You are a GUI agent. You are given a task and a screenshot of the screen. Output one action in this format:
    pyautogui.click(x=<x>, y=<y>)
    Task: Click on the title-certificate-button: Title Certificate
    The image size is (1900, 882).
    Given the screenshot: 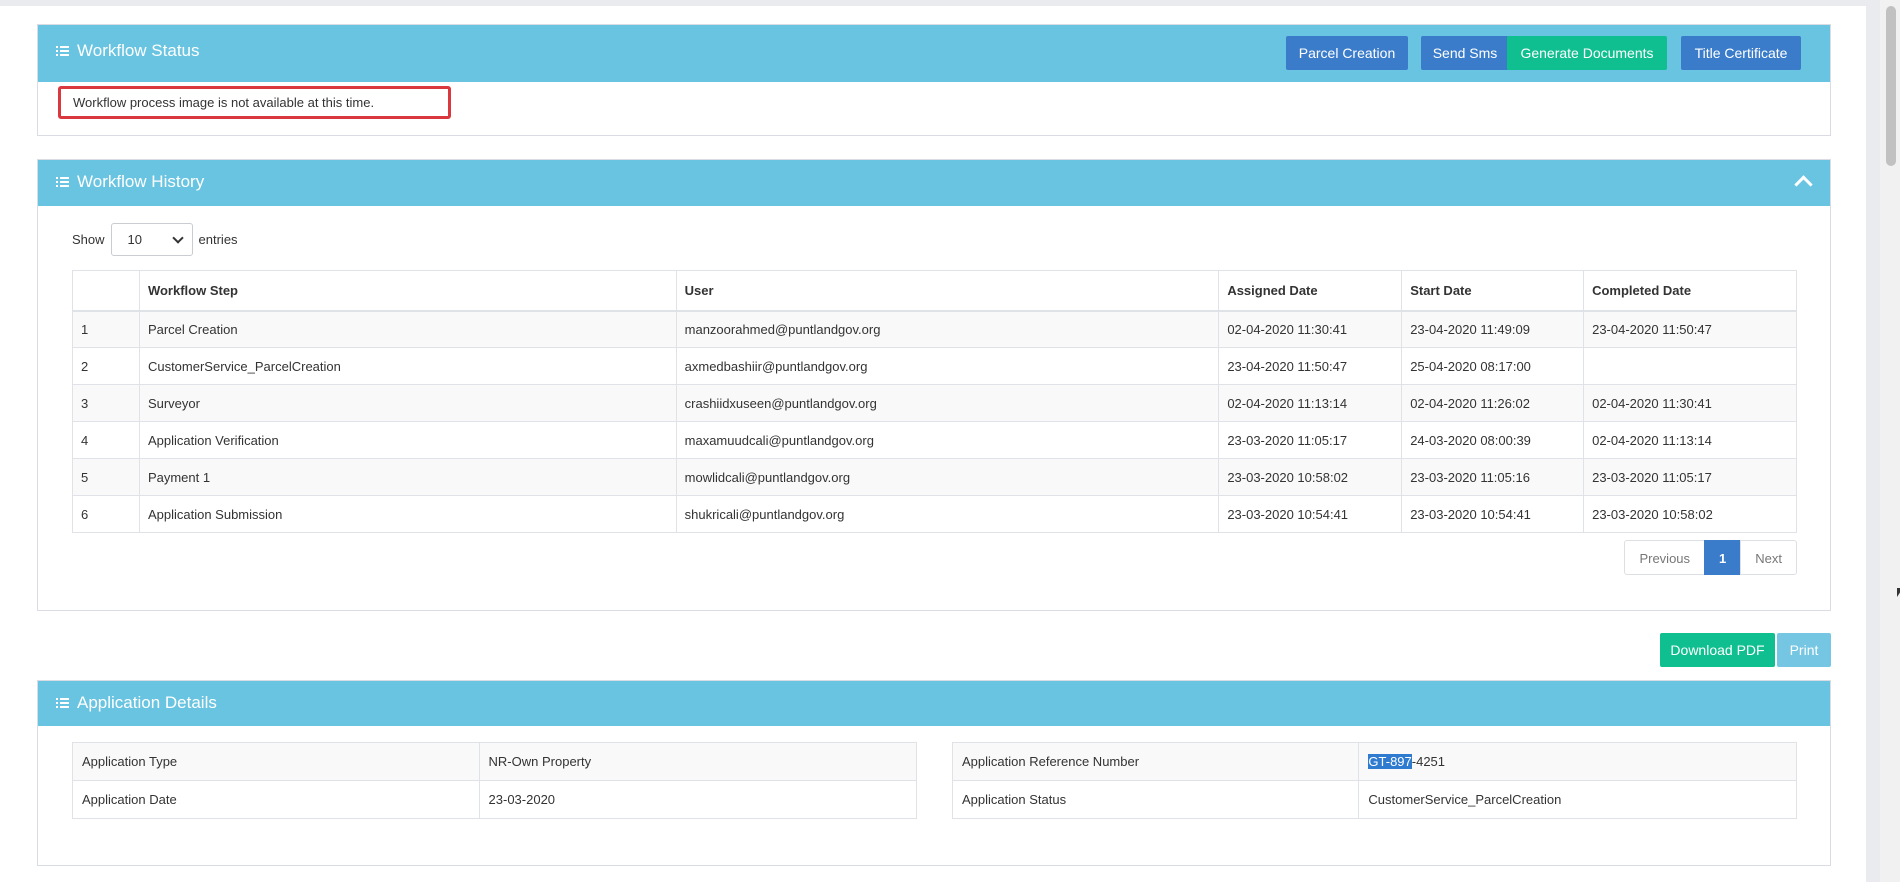 What is the action you would take?
    pyautogui.click(x=1741, y=53)
    